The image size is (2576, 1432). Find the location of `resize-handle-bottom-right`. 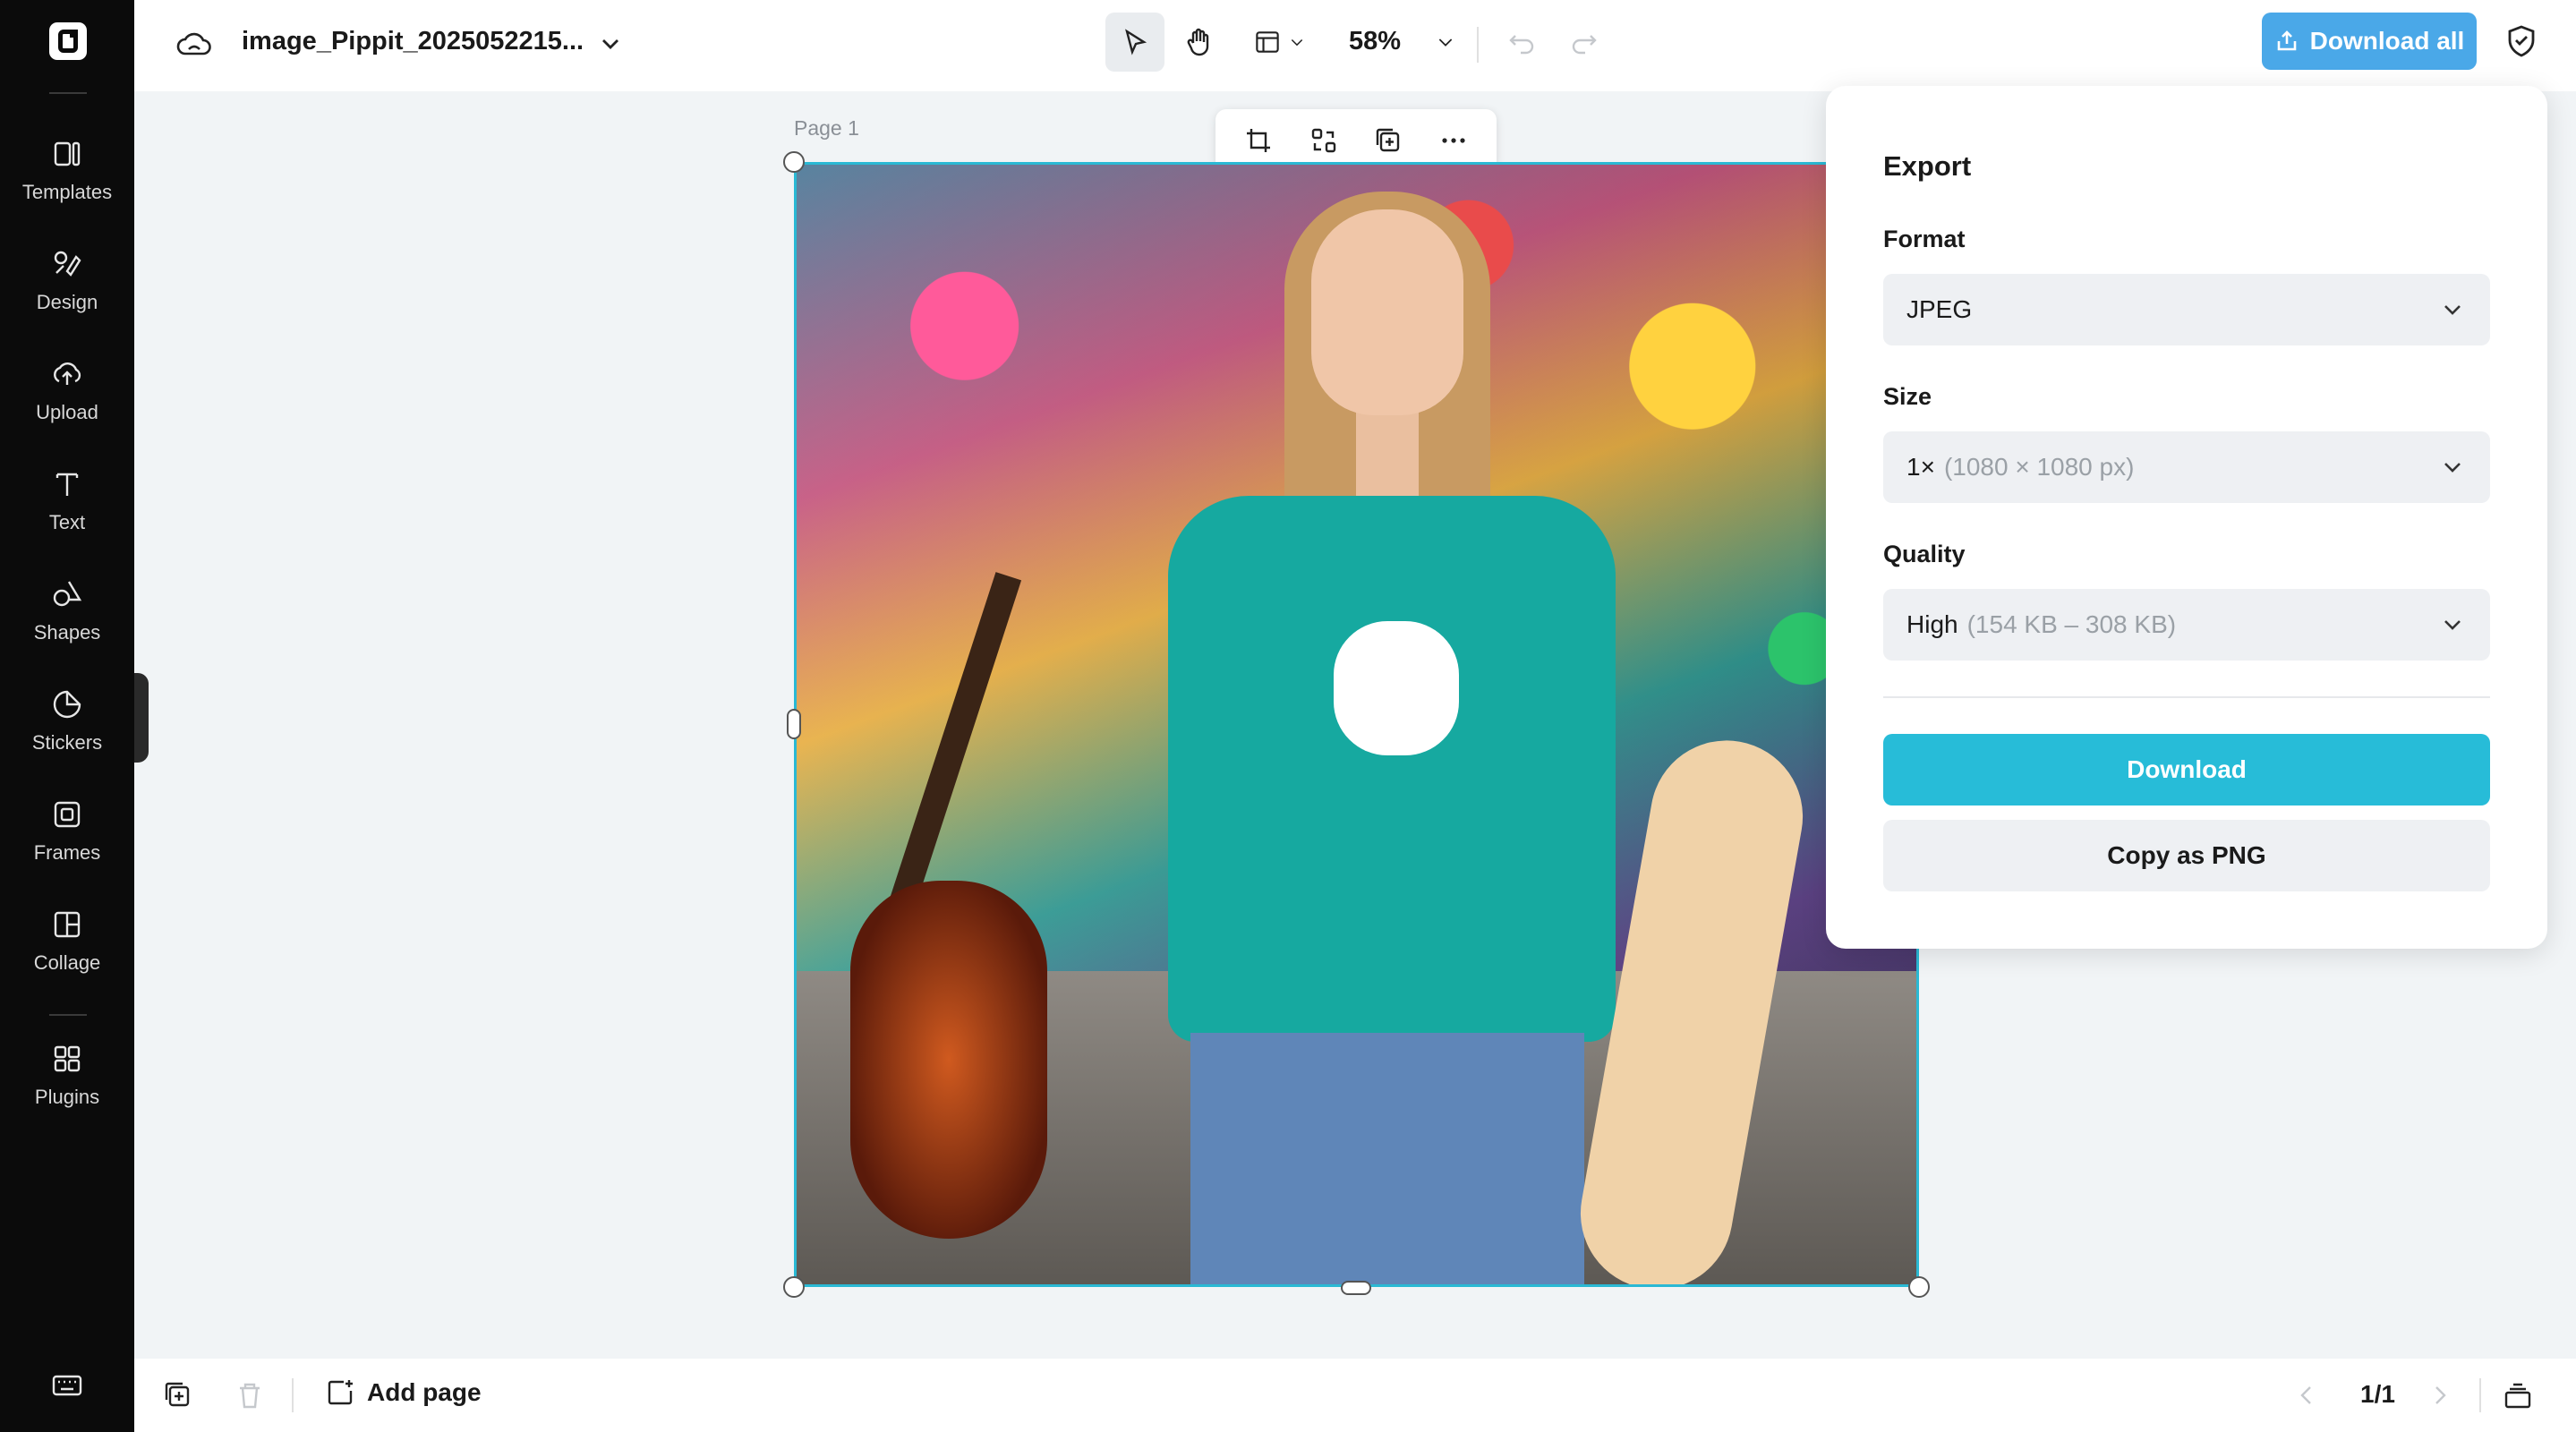

resize-handle-bottom-right is located at coordinates (1919, 1287).